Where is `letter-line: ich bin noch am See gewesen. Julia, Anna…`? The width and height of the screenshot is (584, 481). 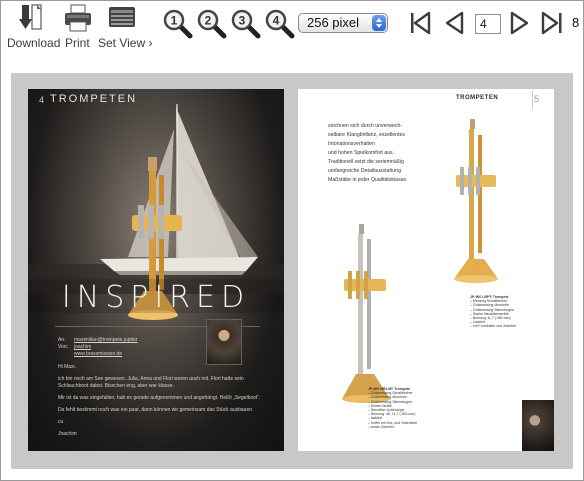
letter-line: ich bin noch am See gewesen. Julia, Anna… is located at coordinates (151, 382).